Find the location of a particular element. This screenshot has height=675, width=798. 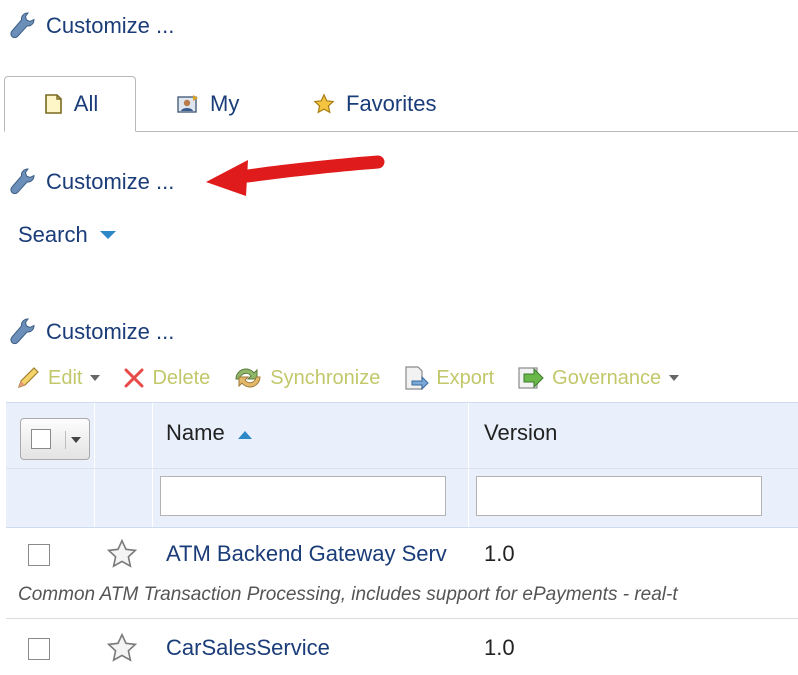

grid-header is located at coordinates (402, 435).